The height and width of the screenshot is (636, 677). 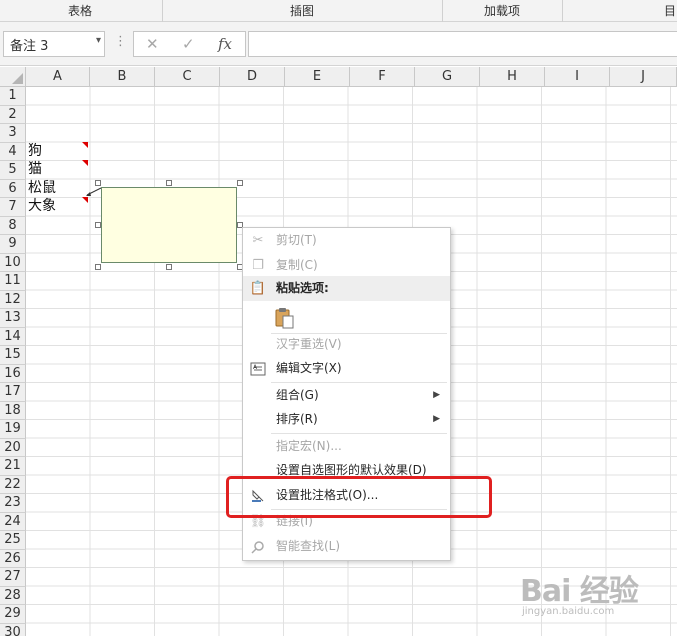 I want to click on column-header-i: I, so click(x=577, y=77).